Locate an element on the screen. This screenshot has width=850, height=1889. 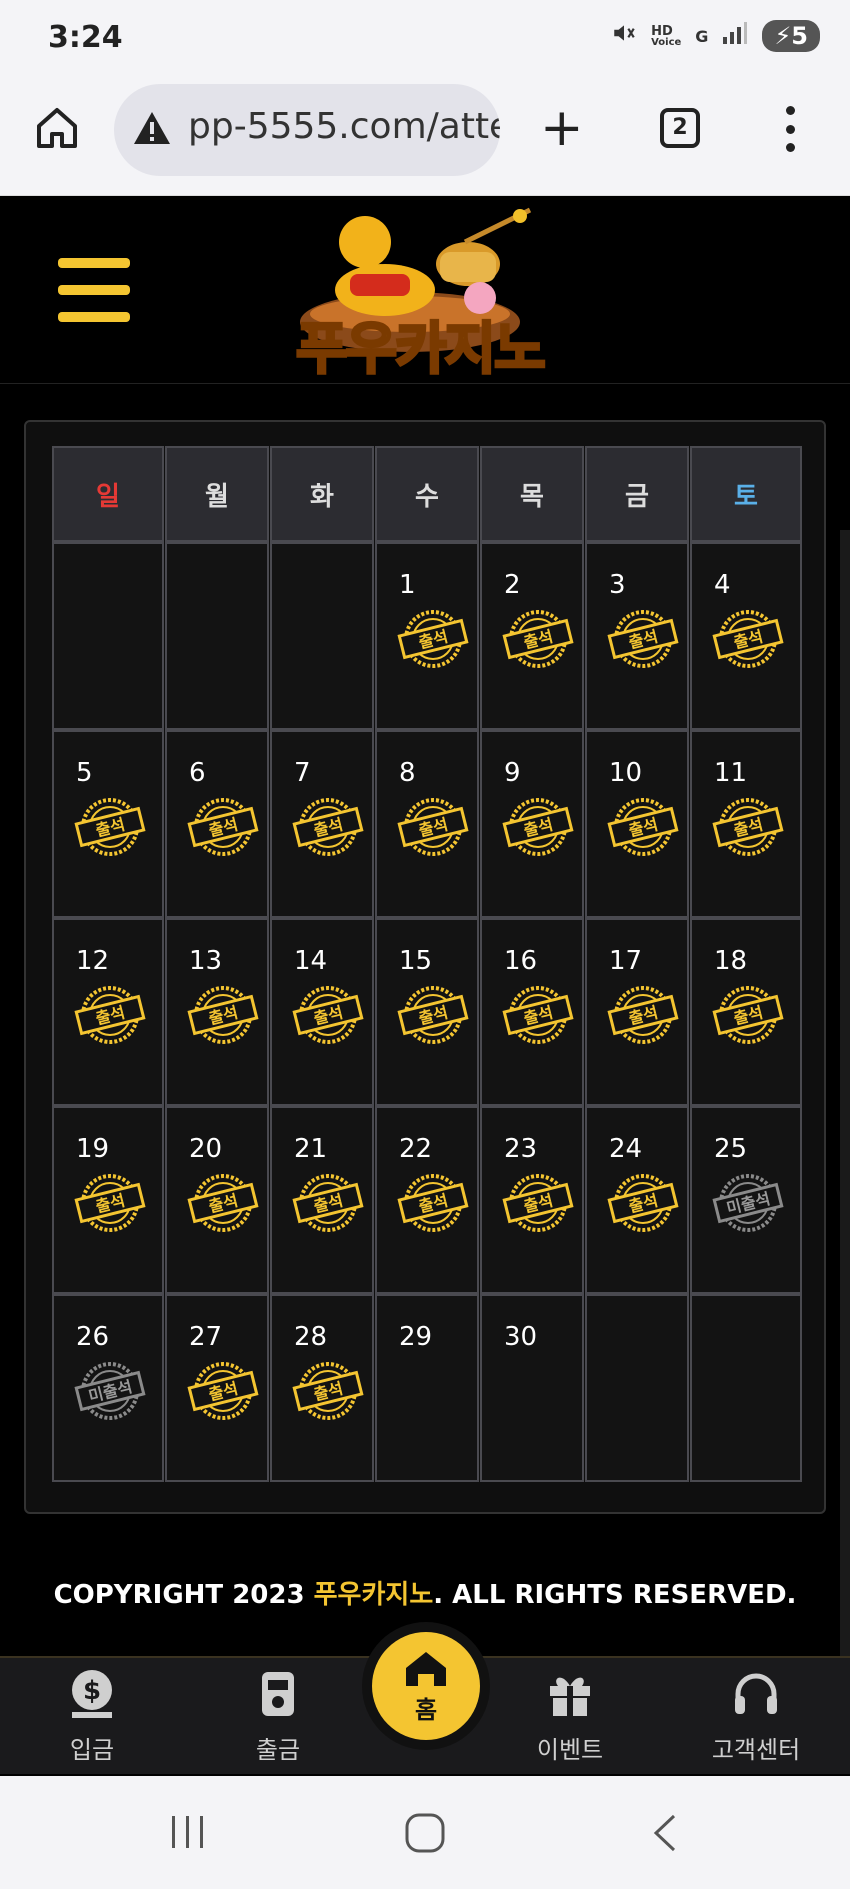
nav-deposit: $ 입금 is located at coordinates (92, 1716).